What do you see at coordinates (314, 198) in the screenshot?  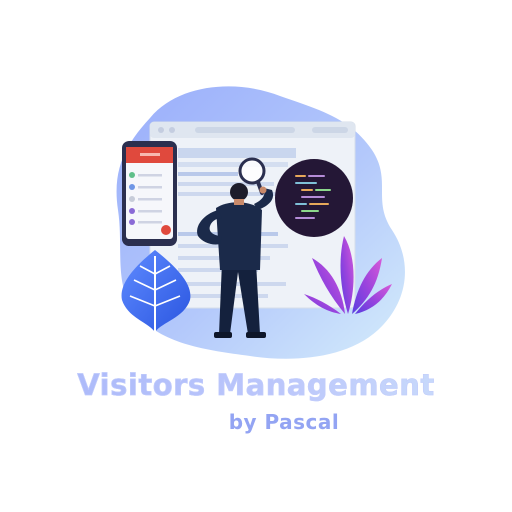 I see `code-screen-icon` at bounding box center [314, 198].